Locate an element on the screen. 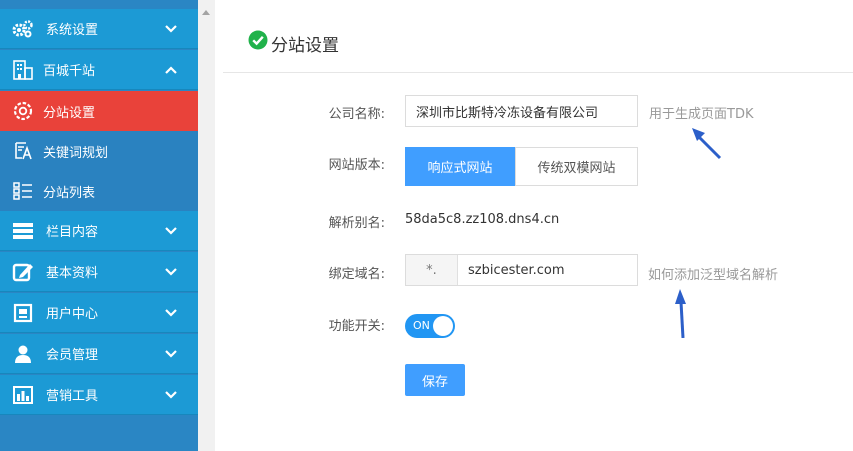  list-icon is located at coordinates (23, 191).